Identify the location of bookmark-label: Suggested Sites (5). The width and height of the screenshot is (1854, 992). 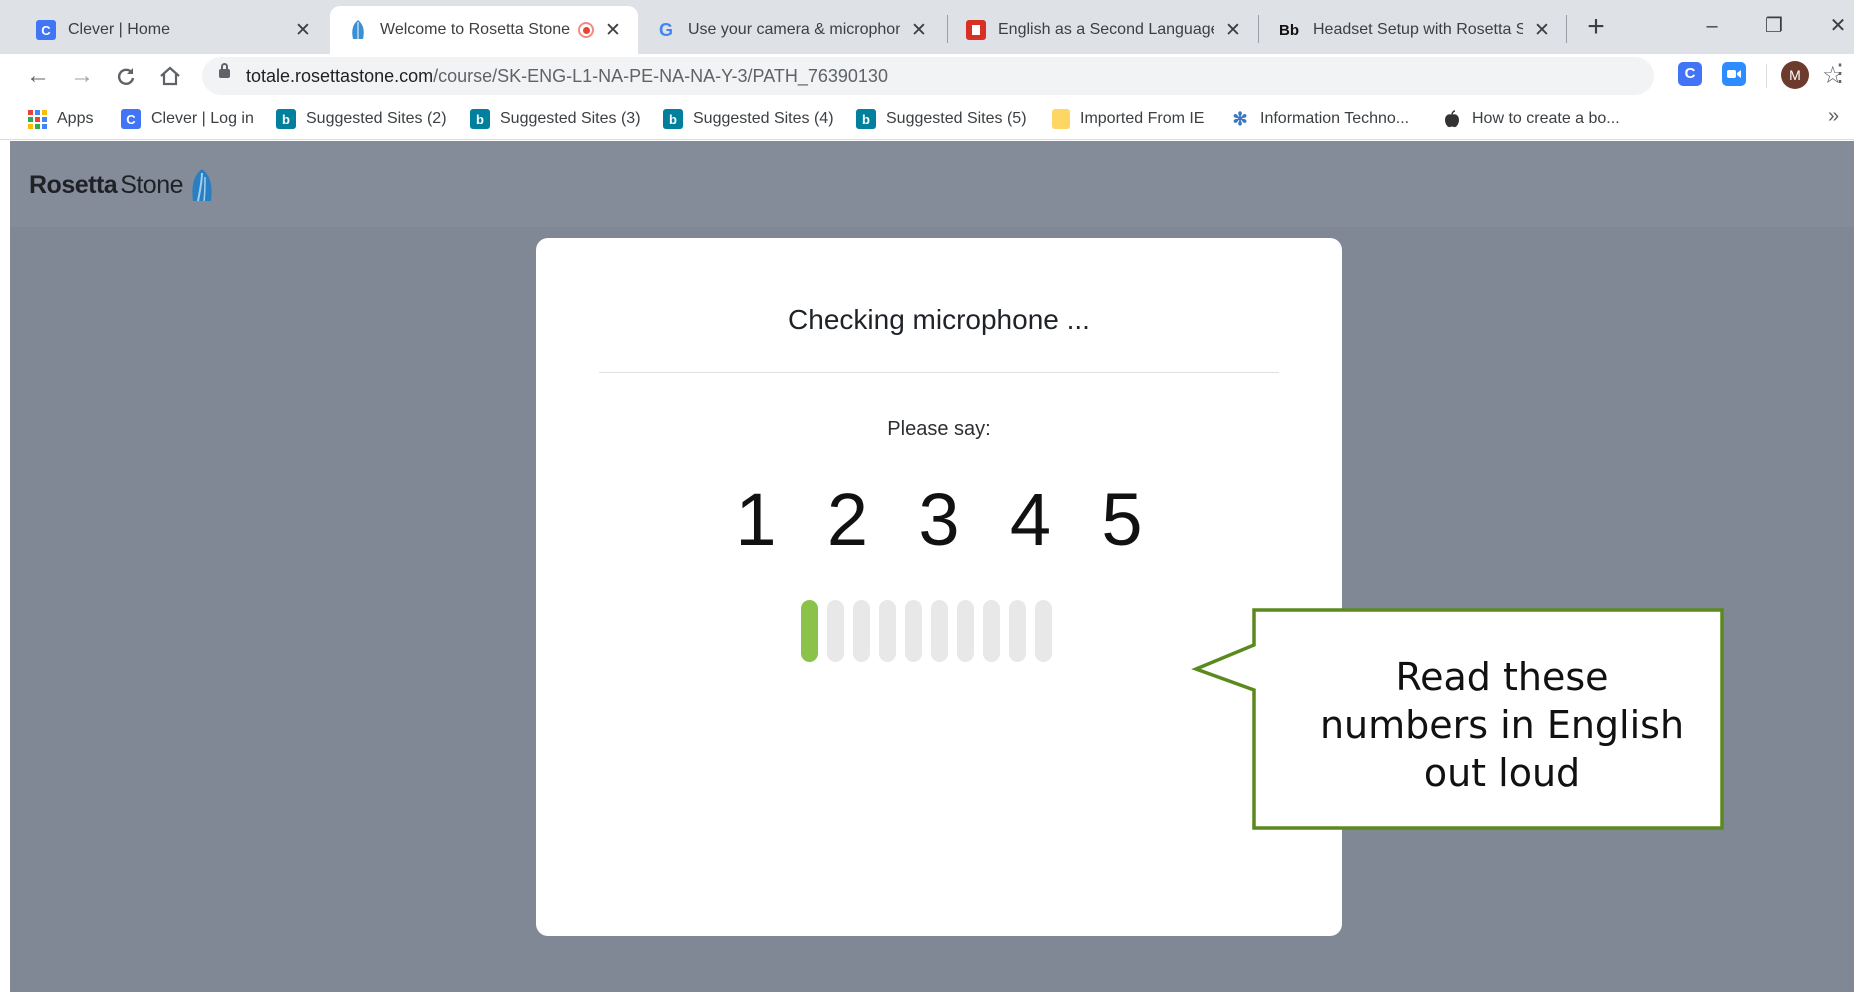
(956, 118).